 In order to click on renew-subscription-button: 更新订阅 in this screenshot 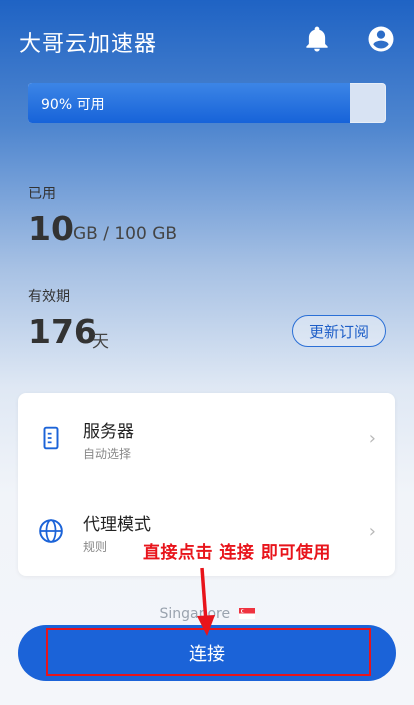, I will do `click(339, 331)`.